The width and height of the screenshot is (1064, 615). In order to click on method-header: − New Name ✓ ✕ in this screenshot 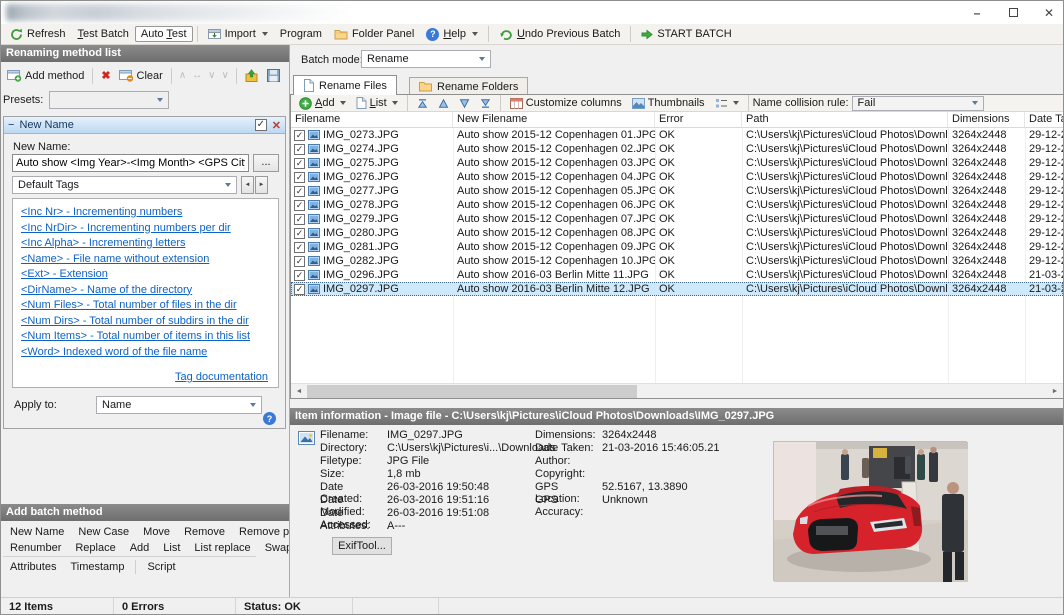, I will do `click(144, 125)`.